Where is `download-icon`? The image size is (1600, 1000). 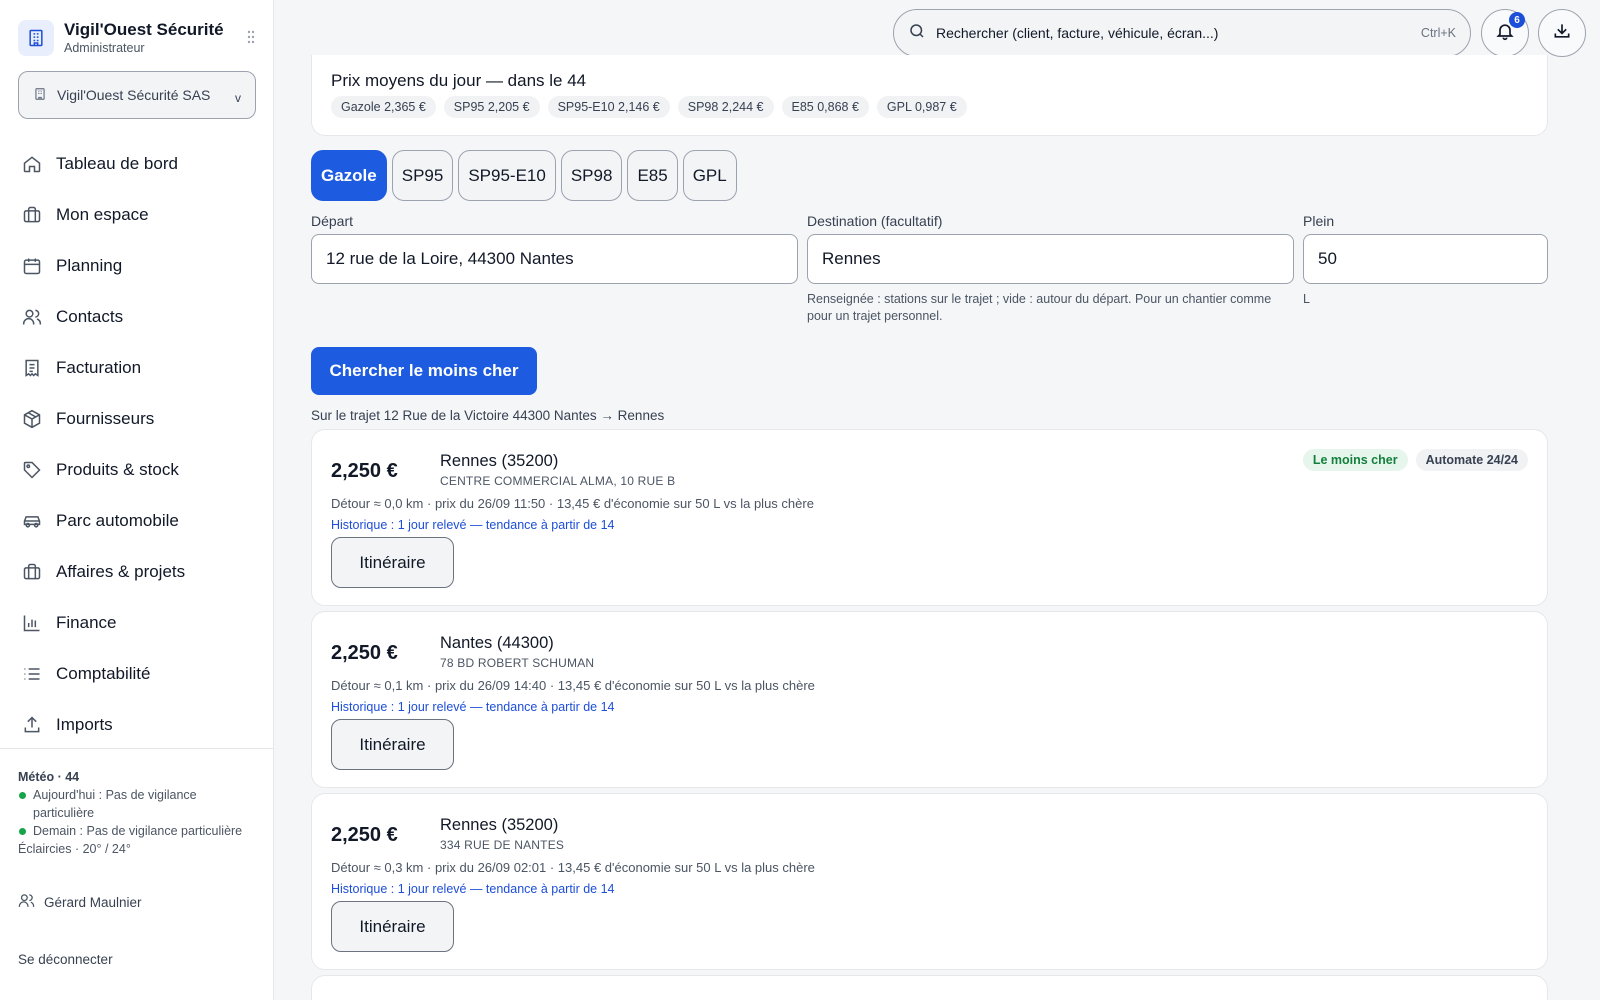
download-icon is located at coordinates (1562, 33).